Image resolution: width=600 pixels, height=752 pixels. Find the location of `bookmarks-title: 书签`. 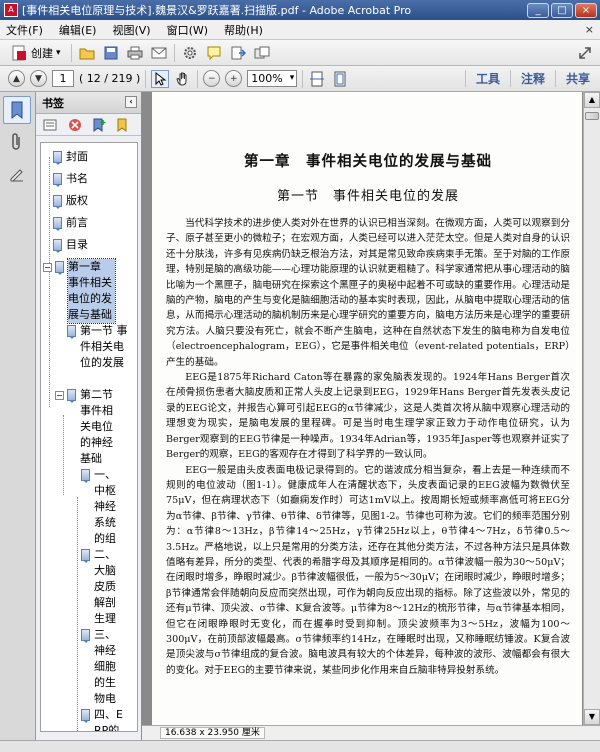

bookmarks-title: 书签 is located at coordinates (53, 103).